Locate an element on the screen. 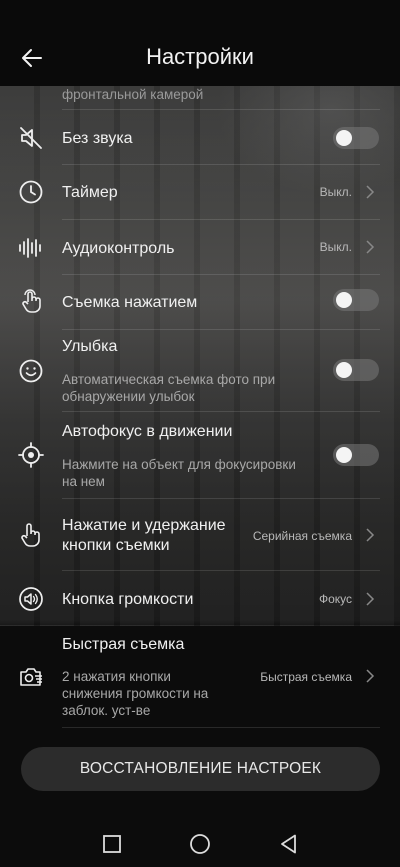 The height and width of the screenshot is (867, 400). circle-icon is located at coordinates (200, 844).